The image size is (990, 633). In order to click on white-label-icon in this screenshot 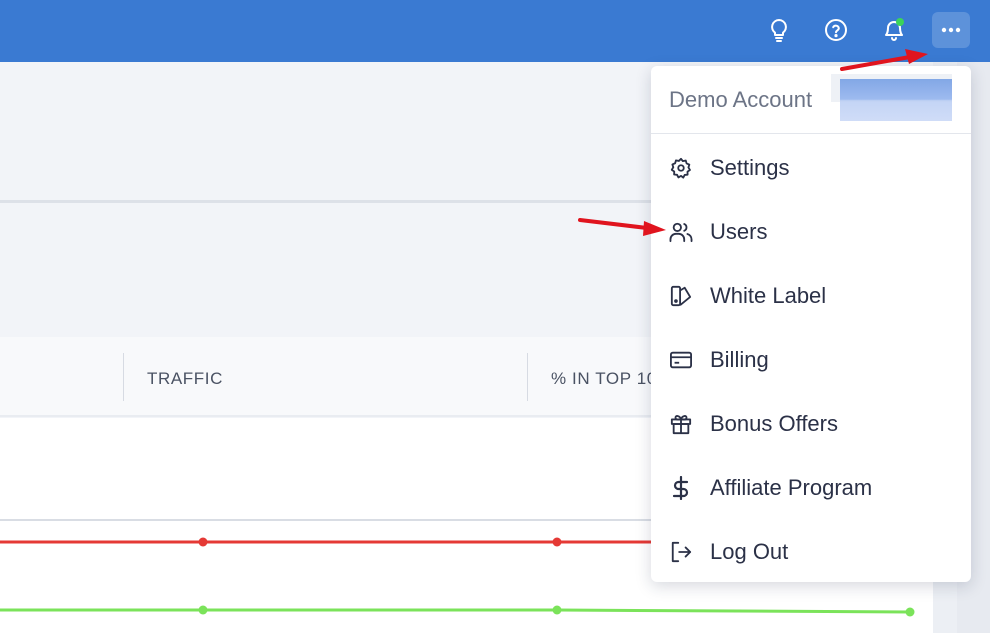, I will do `click(681, 296)`.